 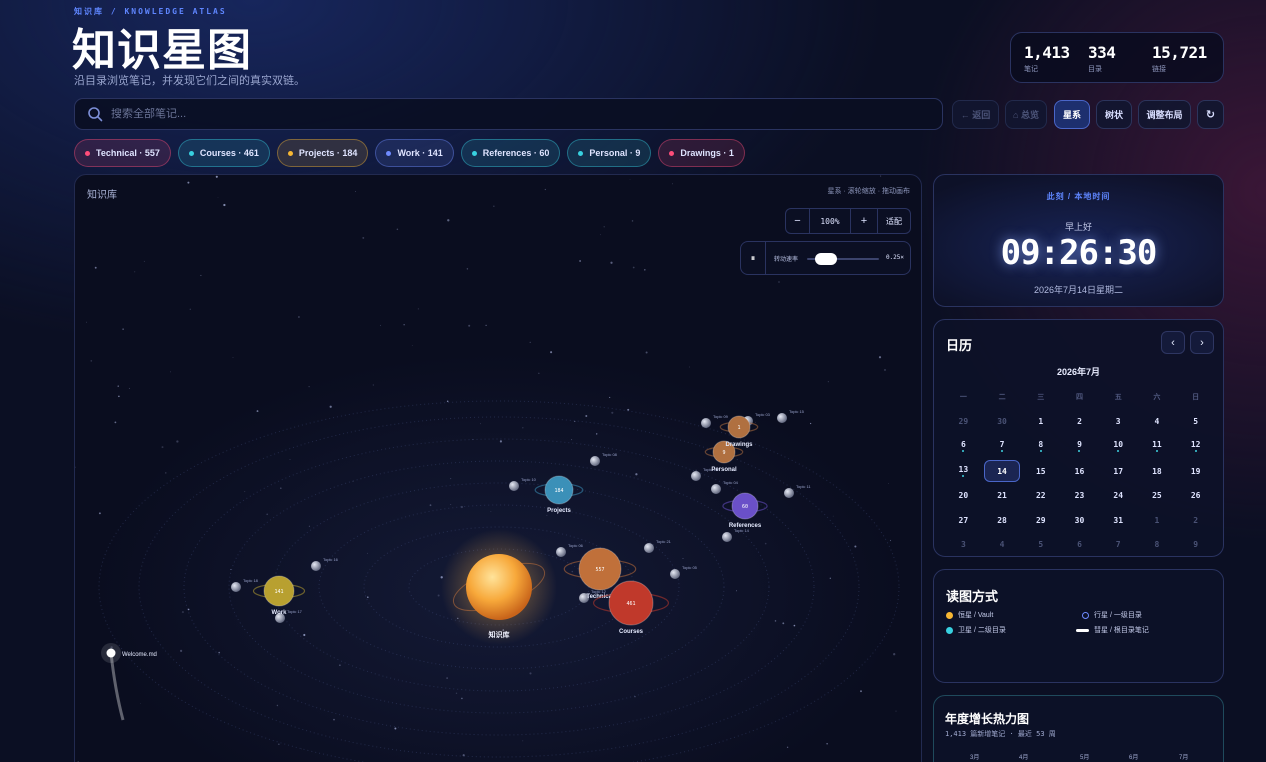 I want to click on calendar-day: 25, so click(x=1157, y=495).